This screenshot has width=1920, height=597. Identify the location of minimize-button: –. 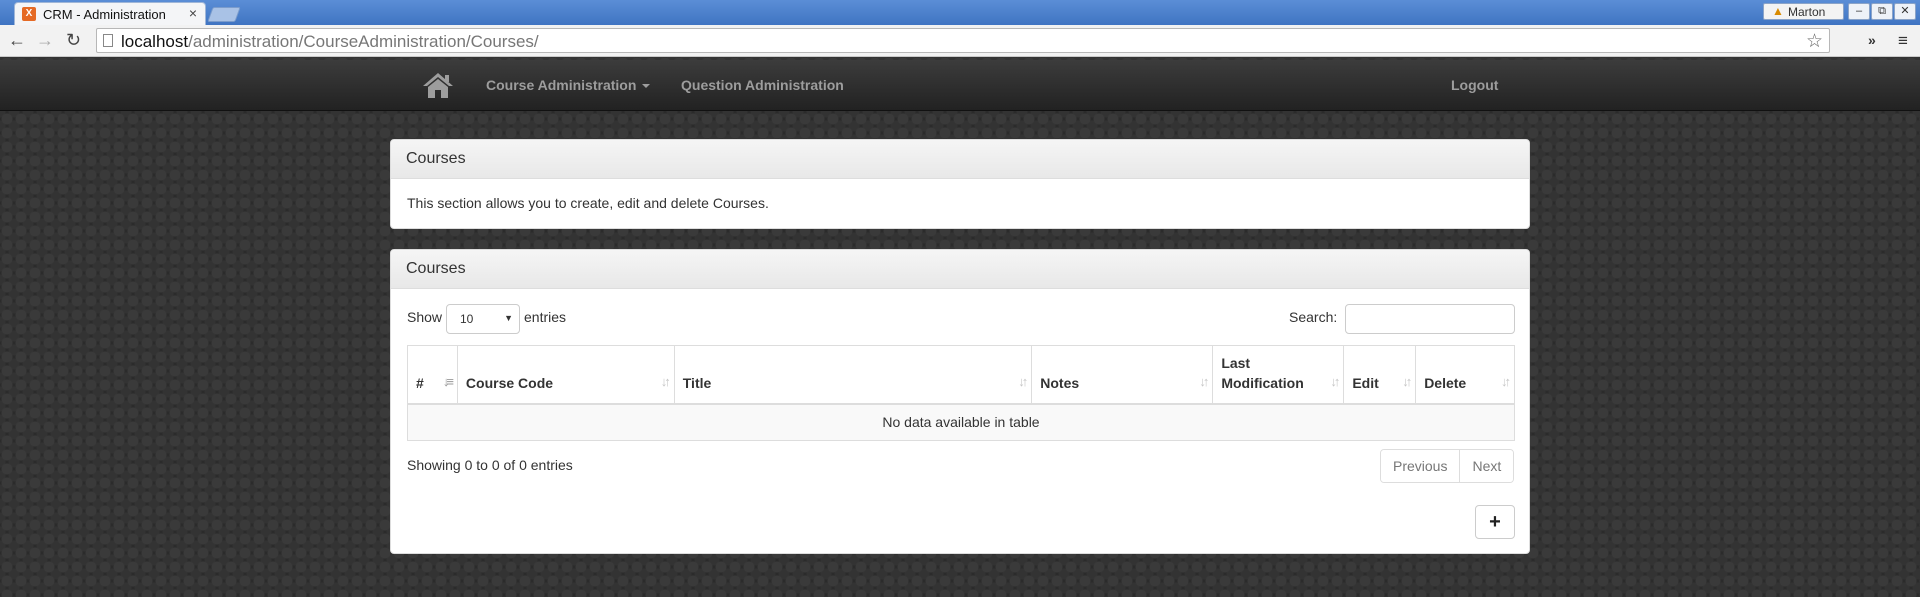
(1859, 11).